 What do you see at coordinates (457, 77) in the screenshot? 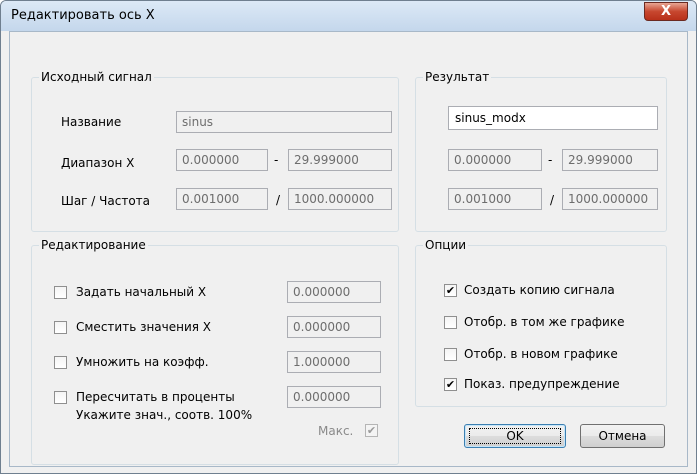
I see `result-group-title: Результат` at bounding box center [457, 77].